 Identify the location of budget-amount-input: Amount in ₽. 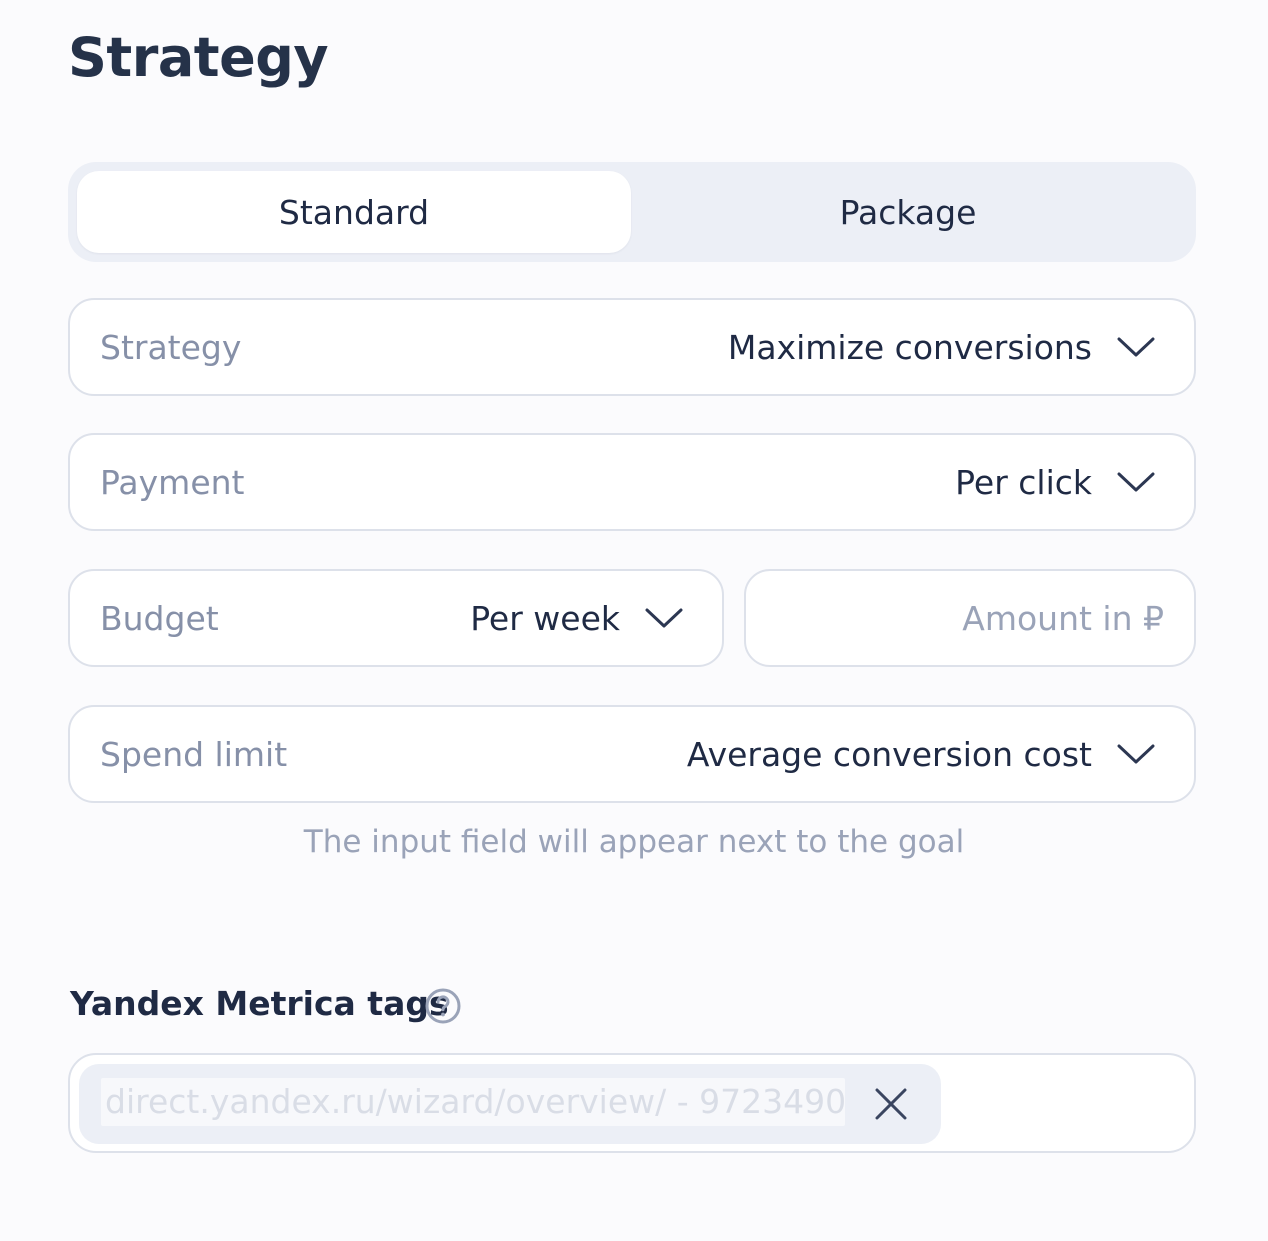
(970, 618).